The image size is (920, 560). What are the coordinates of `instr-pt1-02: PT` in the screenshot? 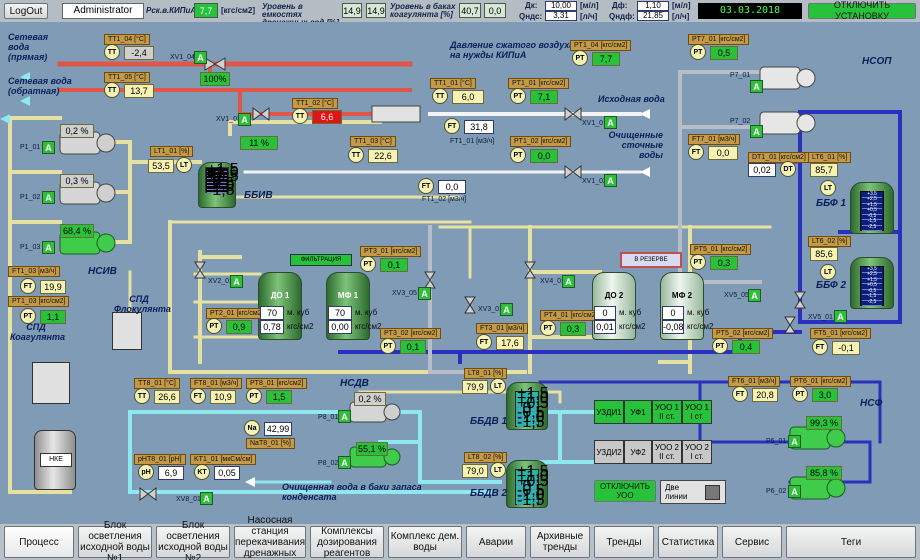 It's located at (518, 155).